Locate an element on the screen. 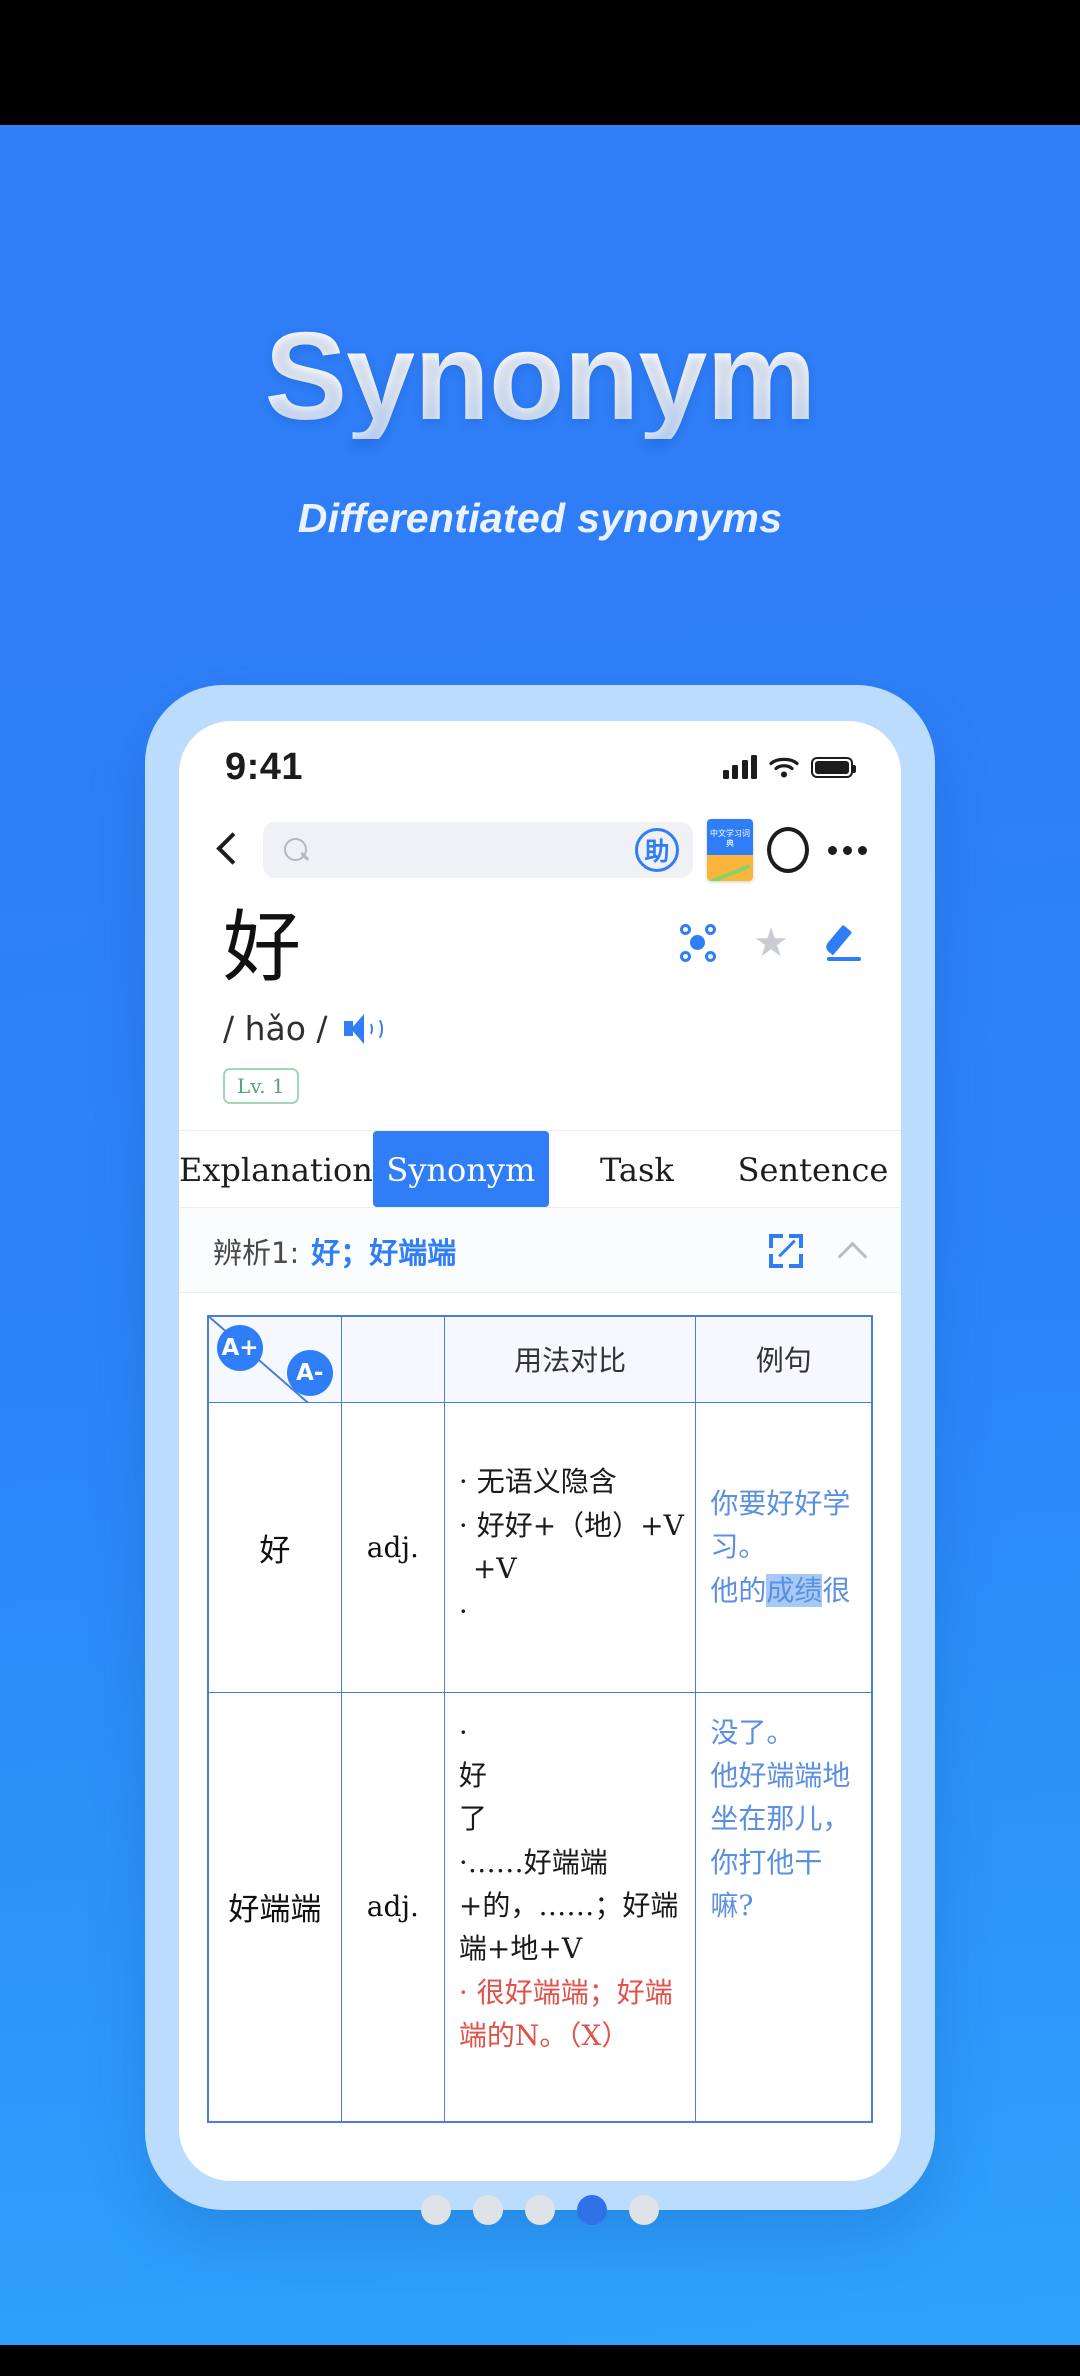 This screenshot has width=1080, height=2376. row2-word: 好端端 is located at coordinates (274, 1907).